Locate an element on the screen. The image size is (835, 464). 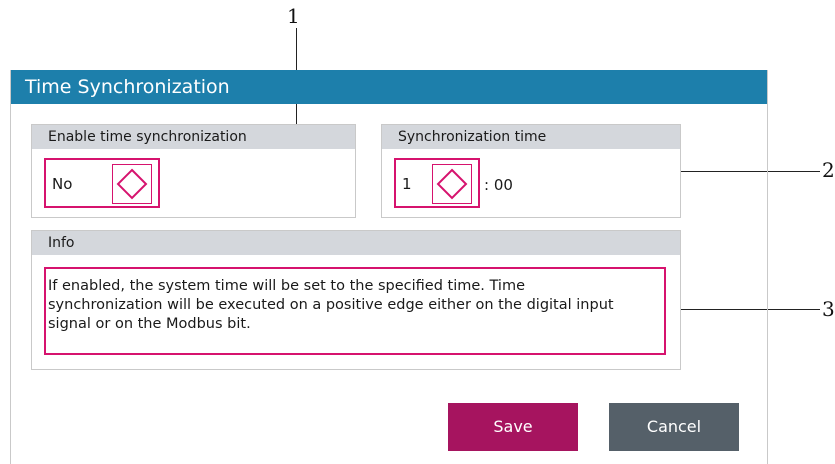
sync-time-hour-field: 1 is located at coordinates (437, 183).